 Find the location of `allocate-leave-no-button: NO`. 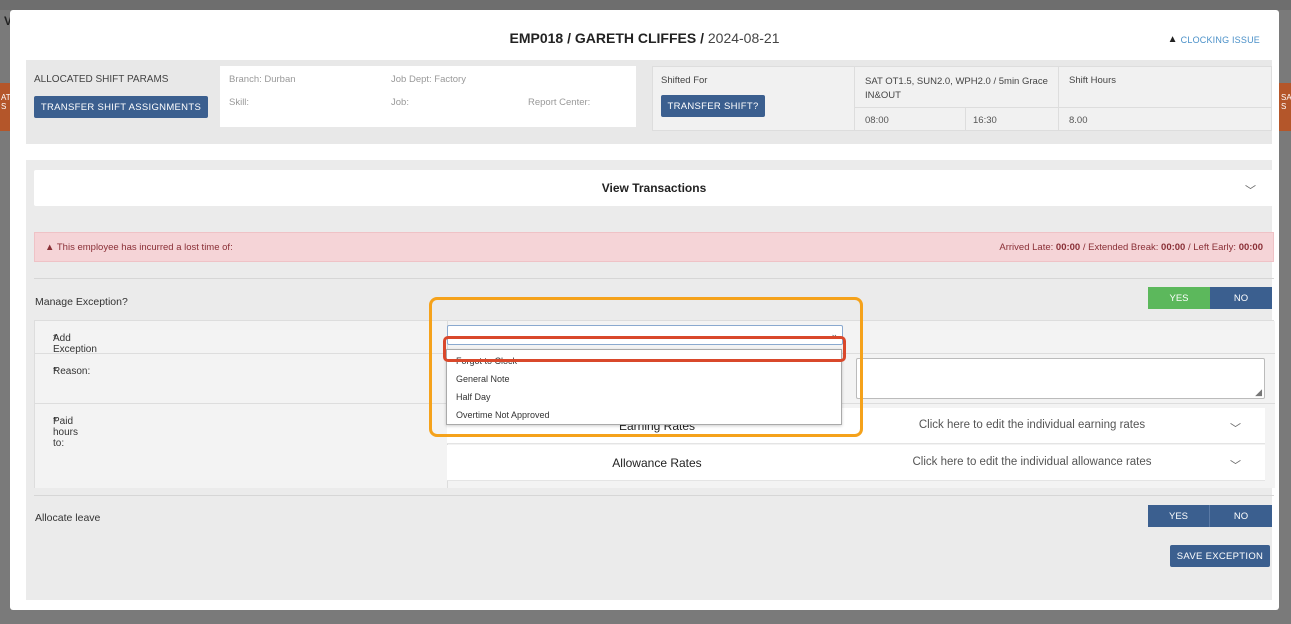

allocate-leave-no-button: NO is located at coordinates (1241, 516).